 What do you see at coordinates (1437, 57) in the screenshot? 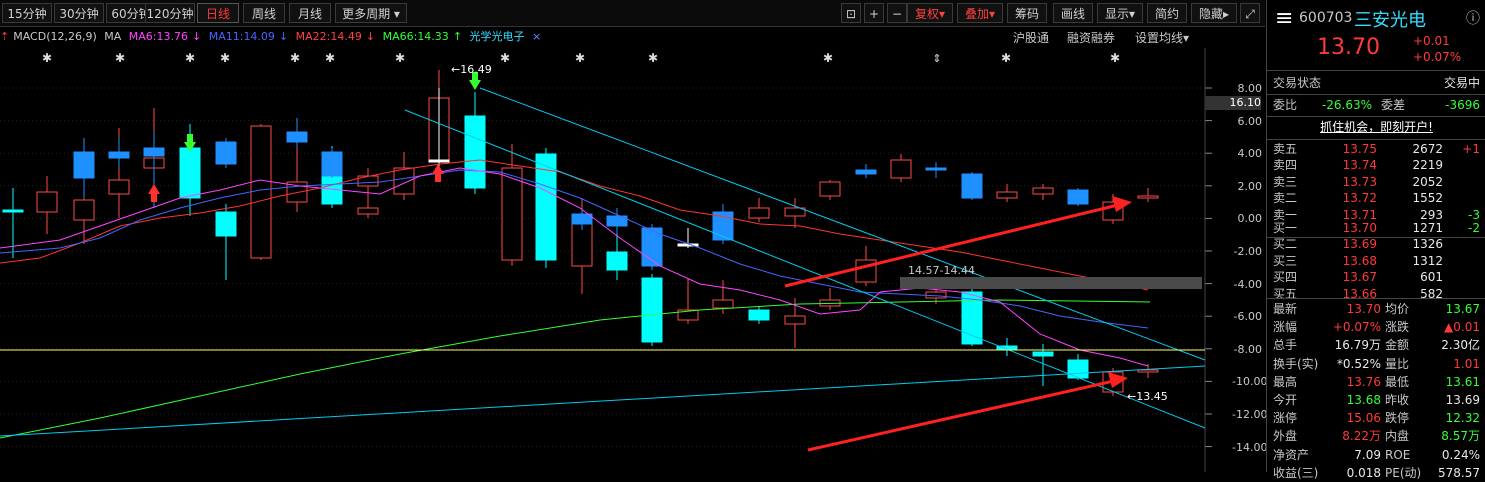
I see `price-change-pct: +0.07%` at bounding box center [1437, 57].